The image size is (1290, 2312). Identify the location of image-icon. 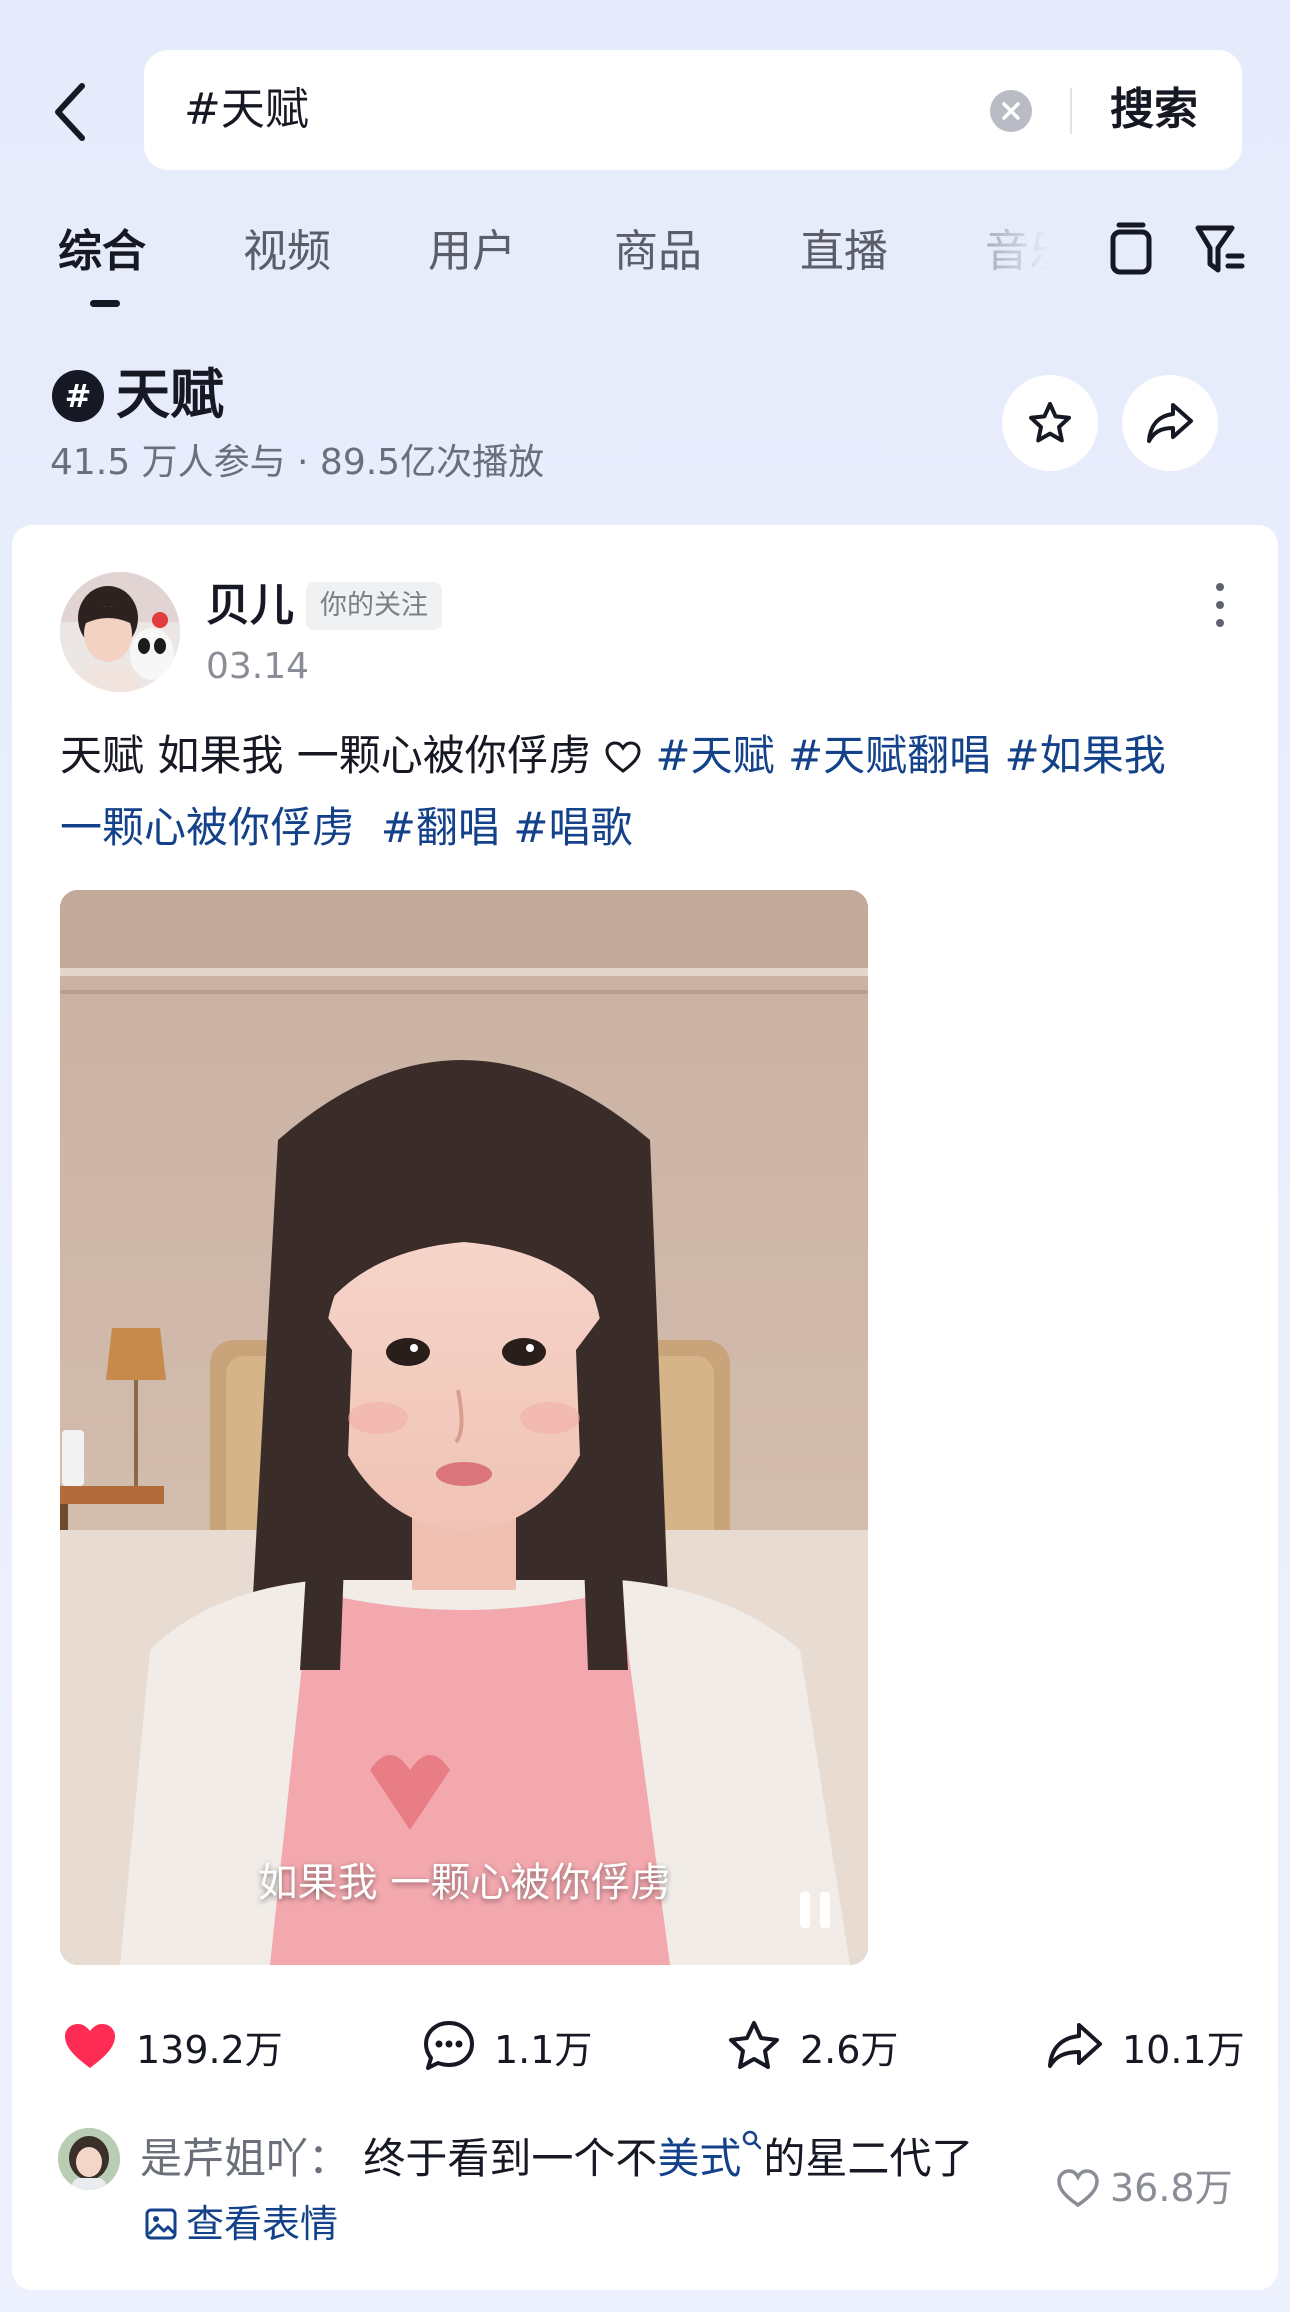
(161, 2224).